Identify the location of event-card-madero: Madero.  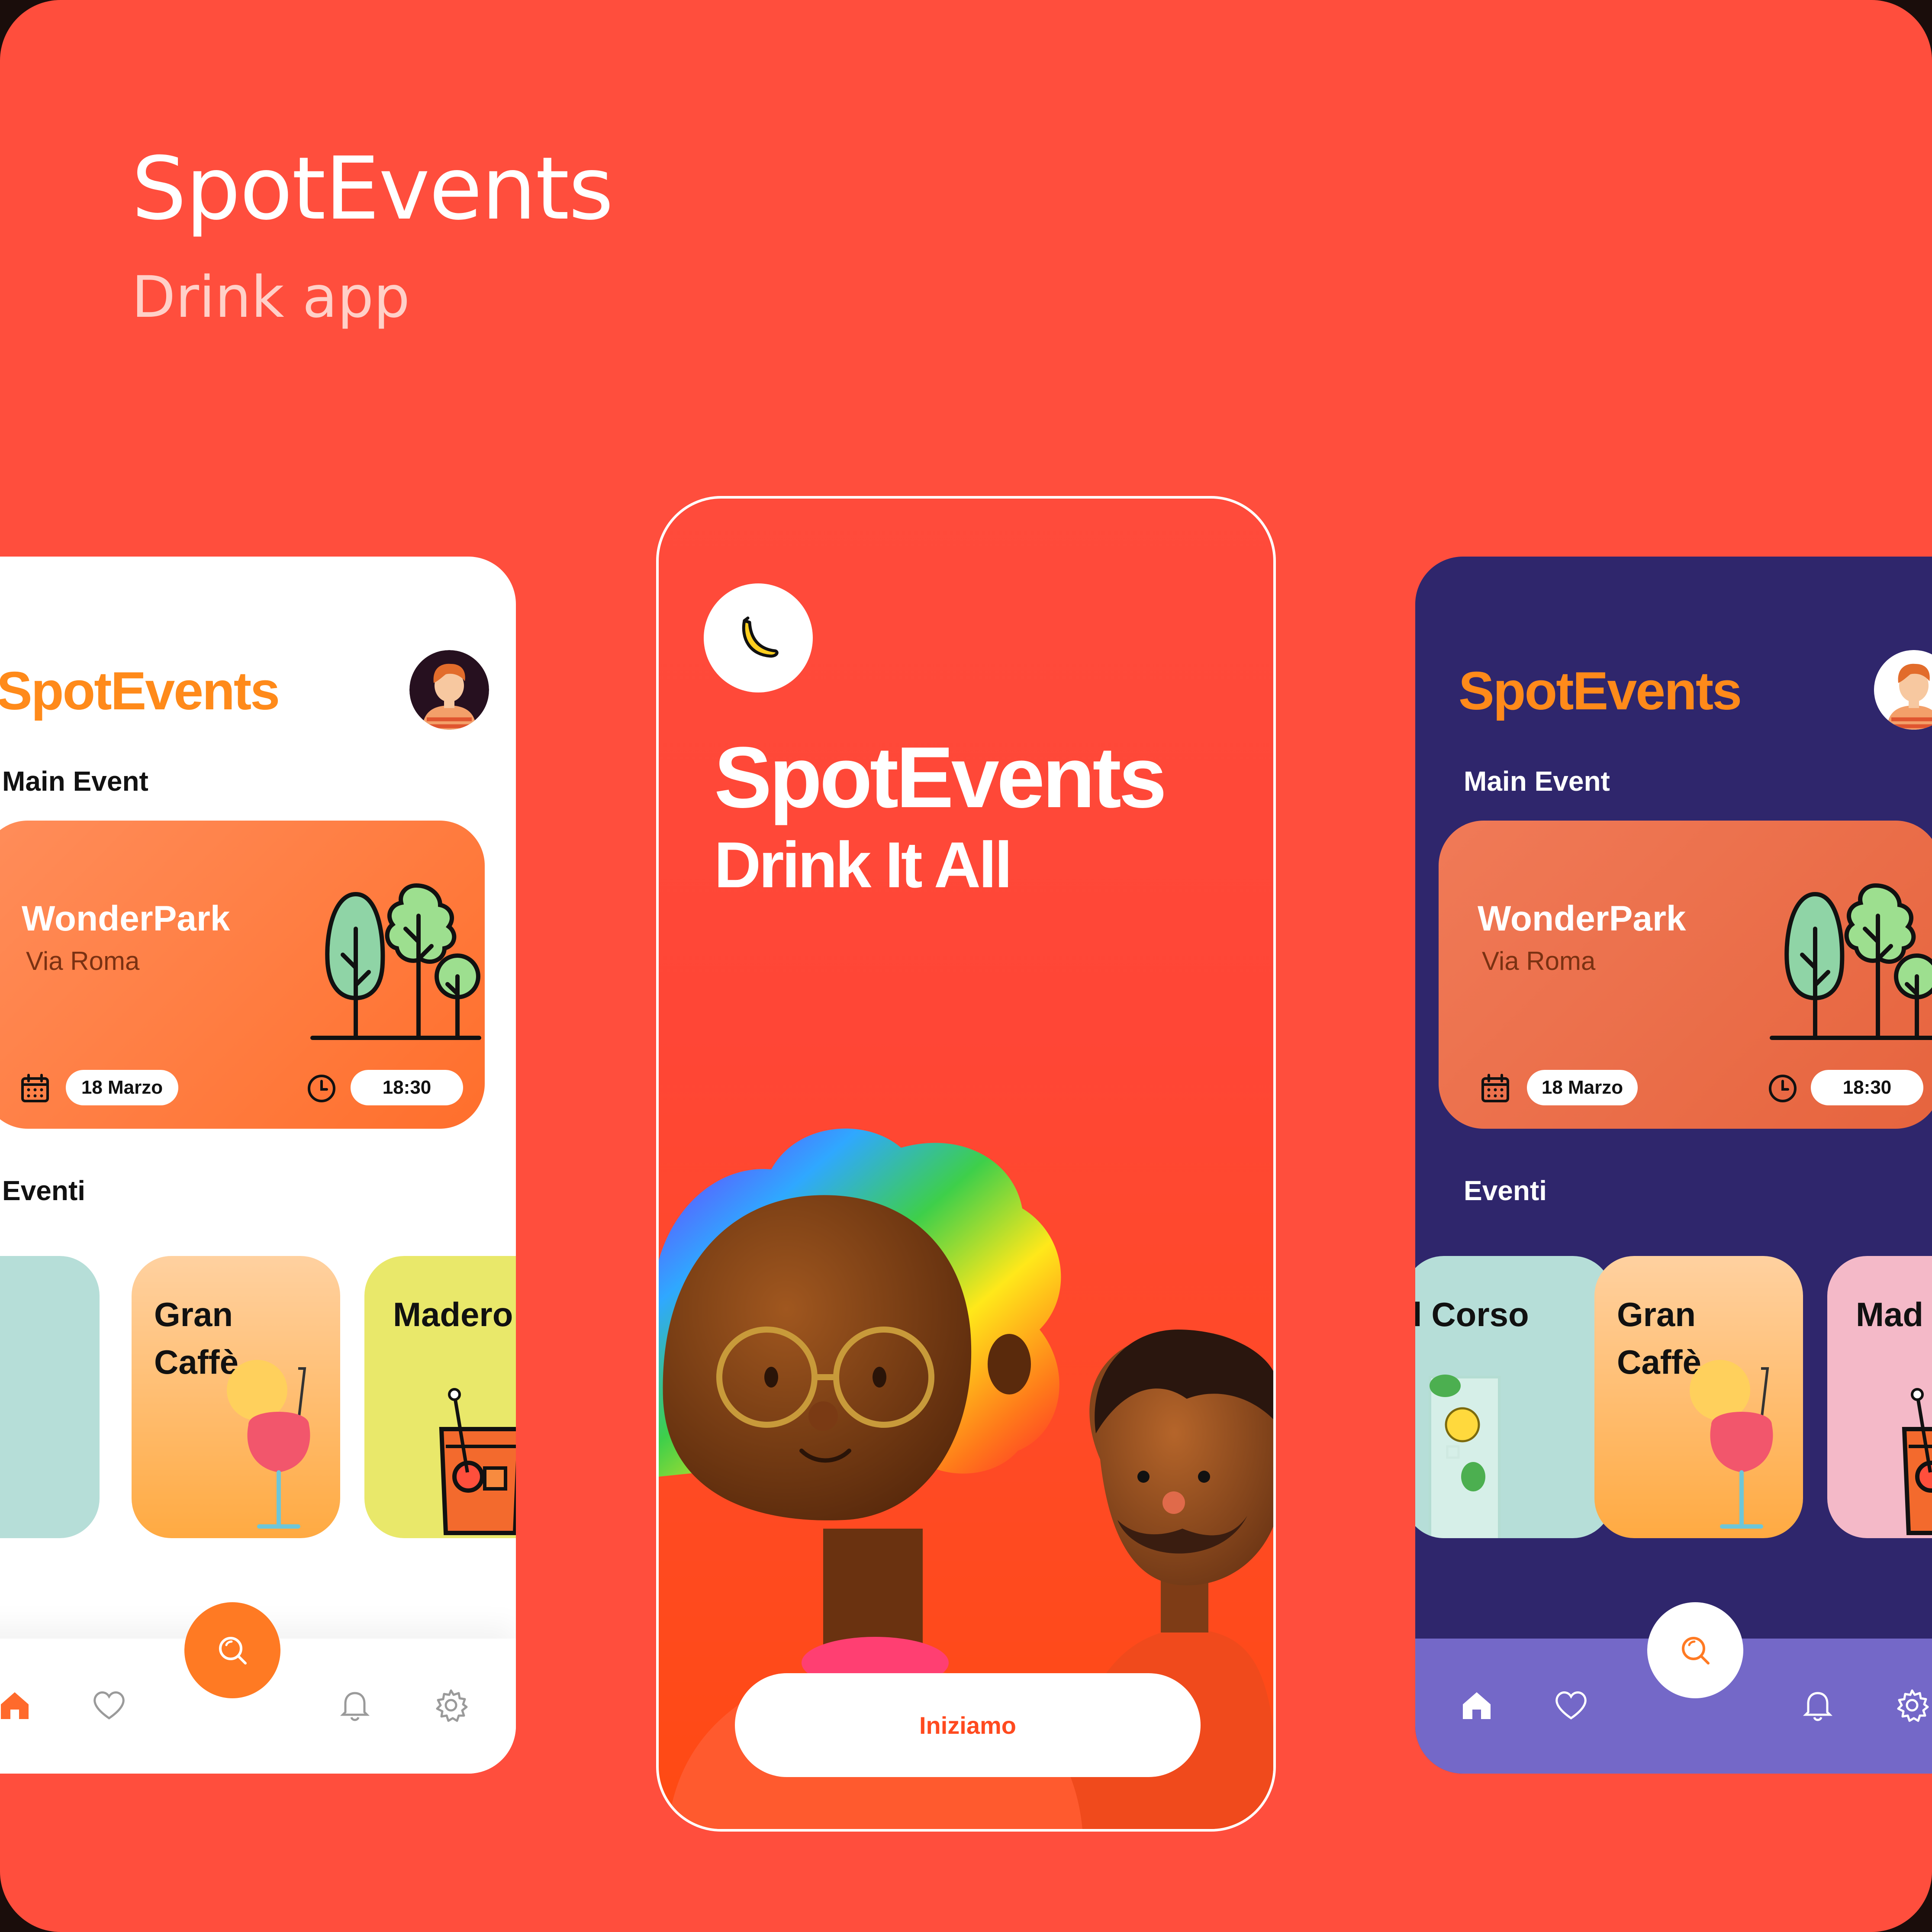
(440, 1397).